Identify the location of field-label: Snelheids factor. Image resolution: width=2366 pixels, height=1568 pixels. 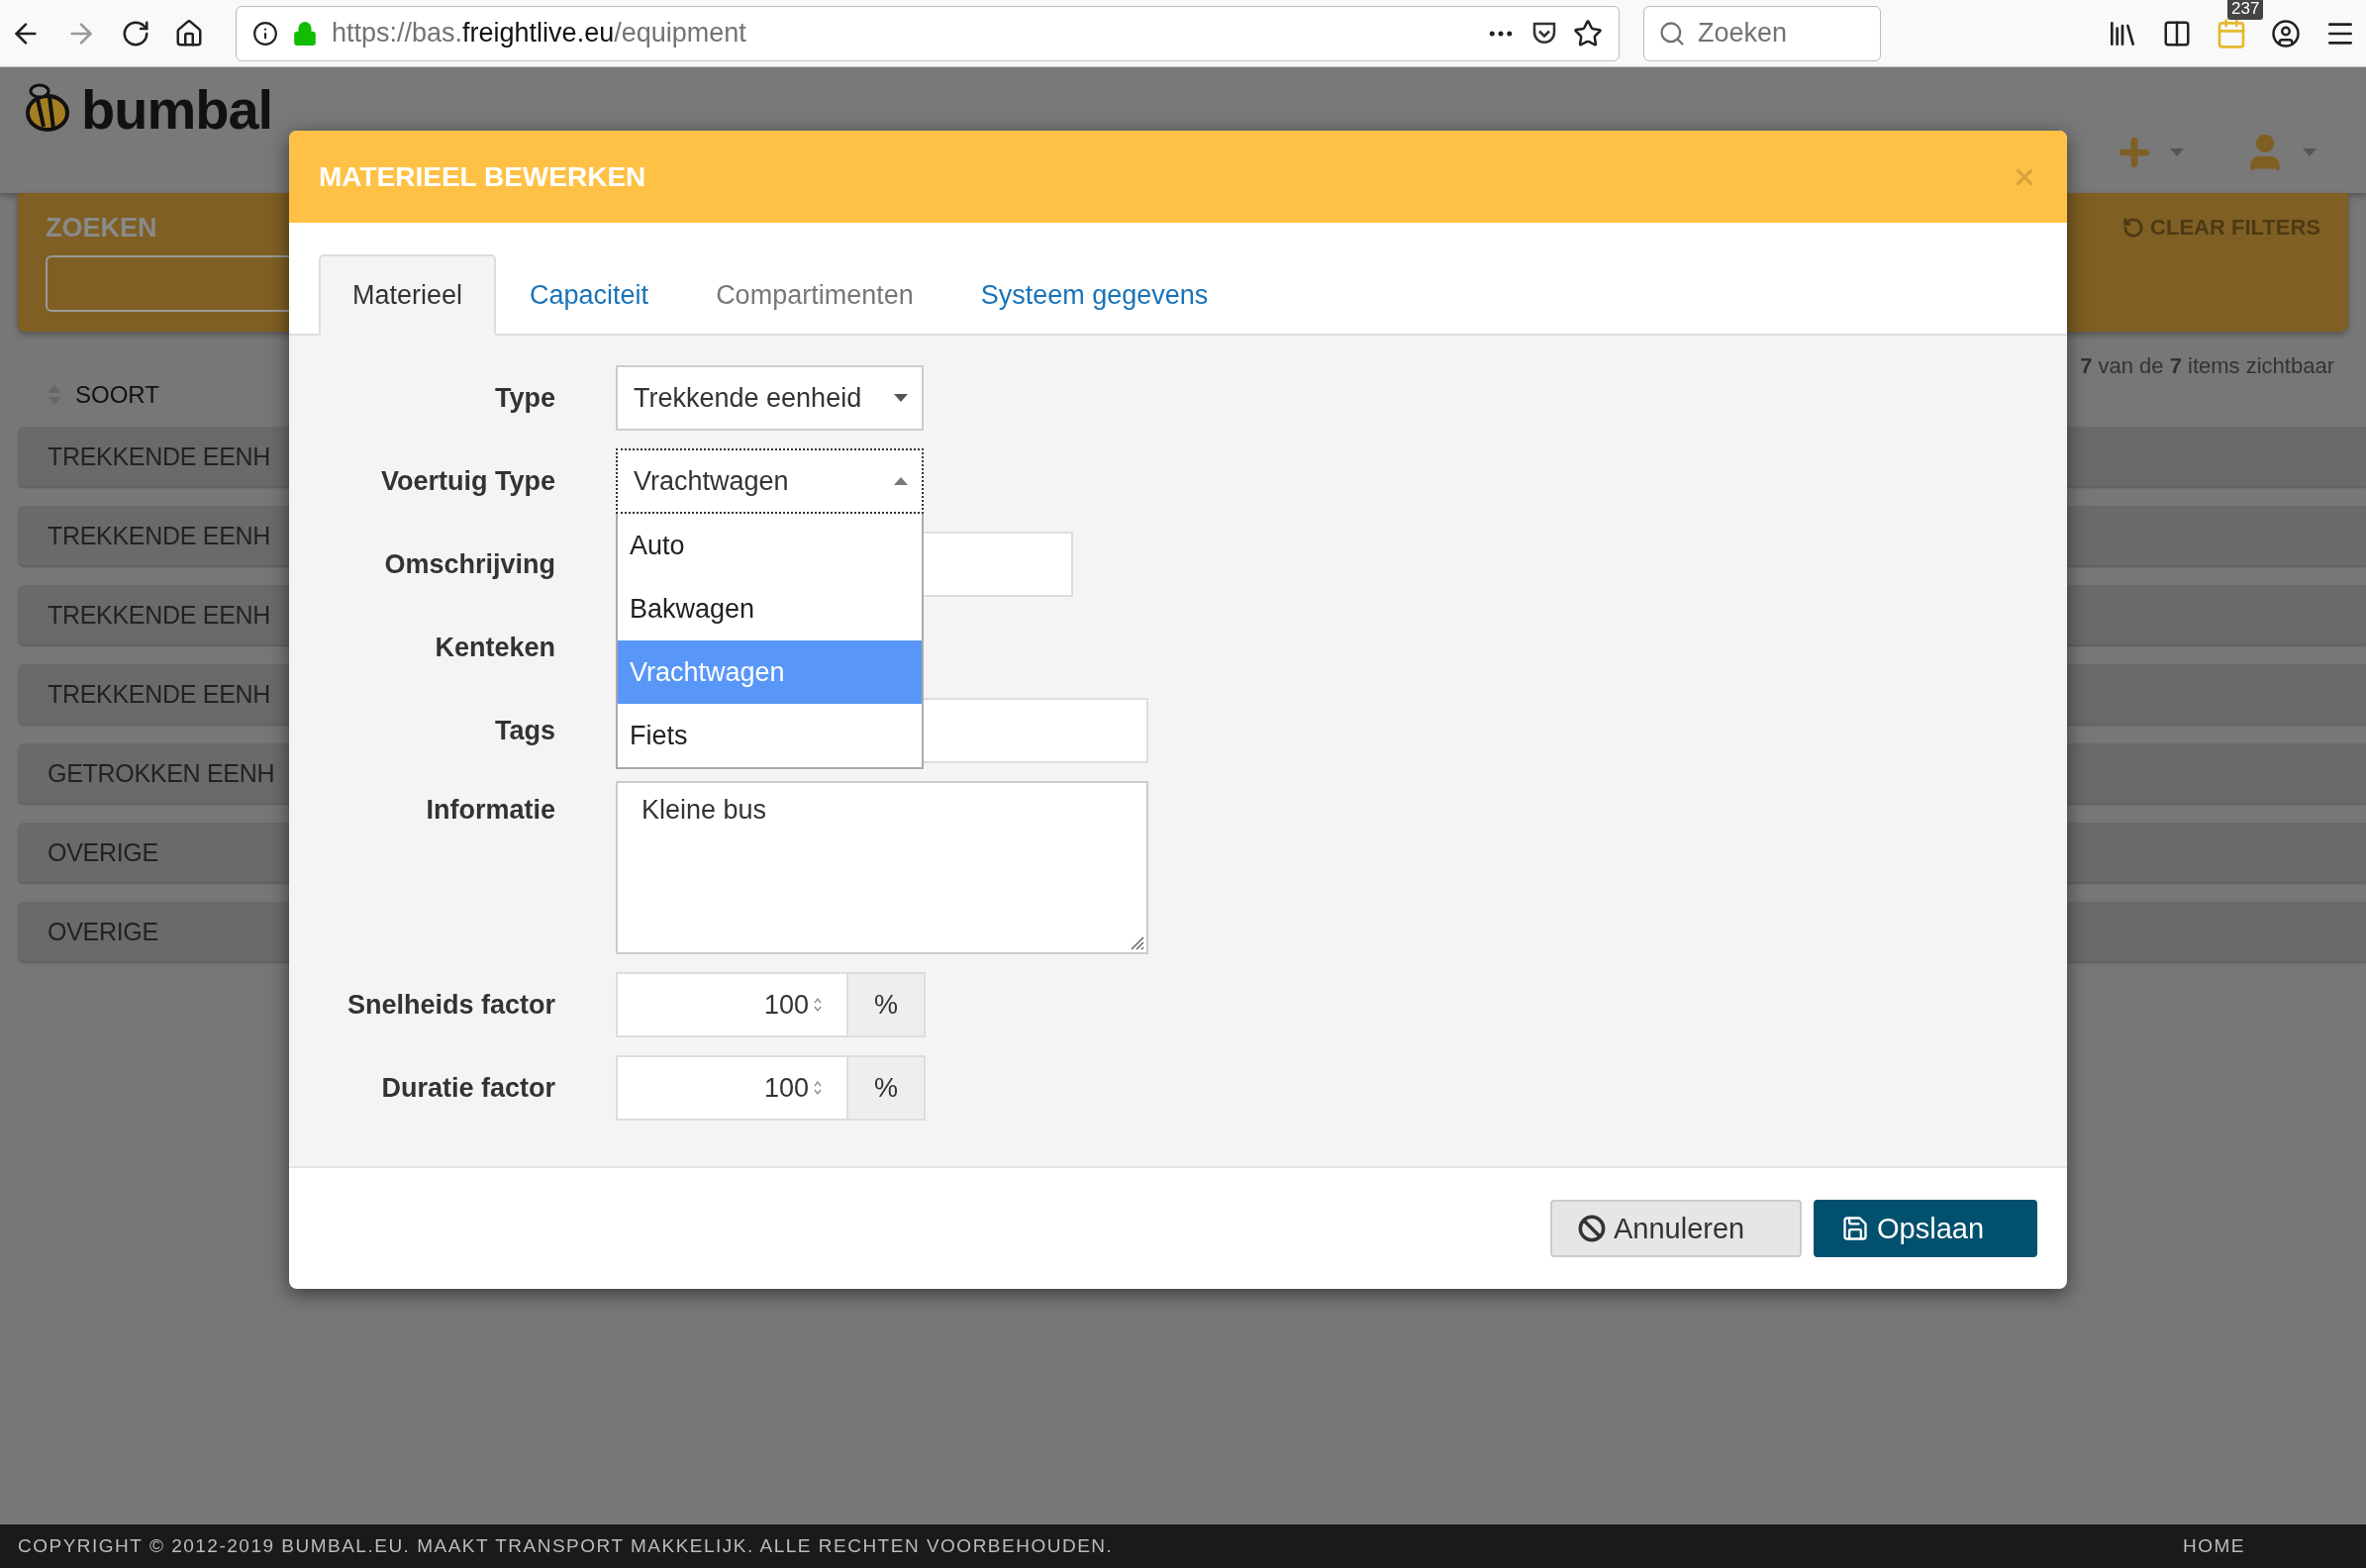
(450, 1005).